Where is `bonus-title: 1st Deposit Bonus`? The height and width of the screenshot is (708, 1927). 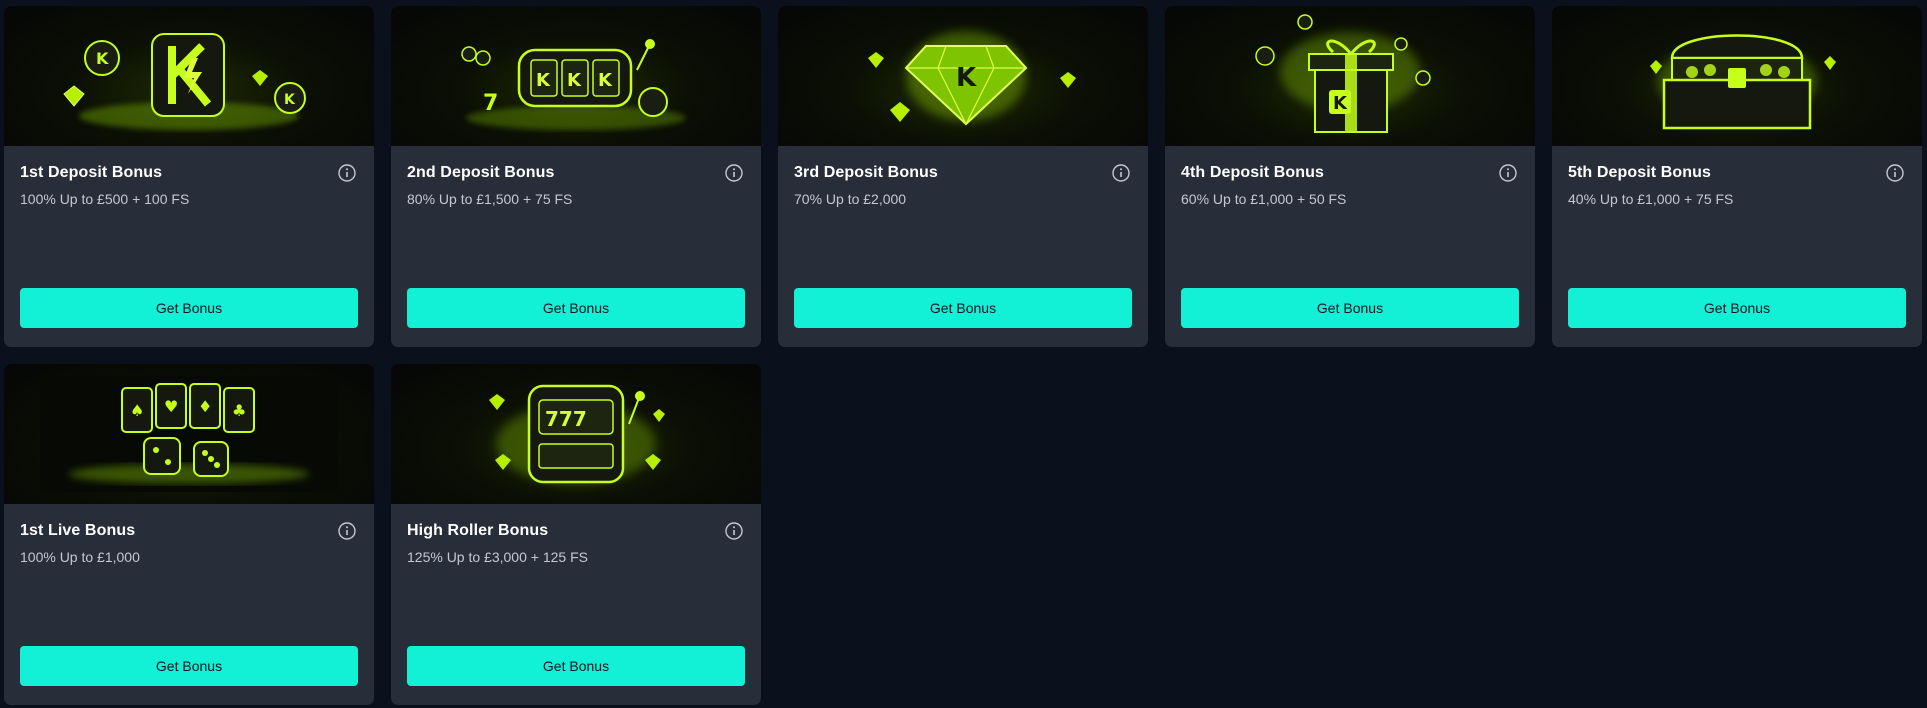 bonus-title: 1st Deposit Bonus is located at coordinates (91, 172).